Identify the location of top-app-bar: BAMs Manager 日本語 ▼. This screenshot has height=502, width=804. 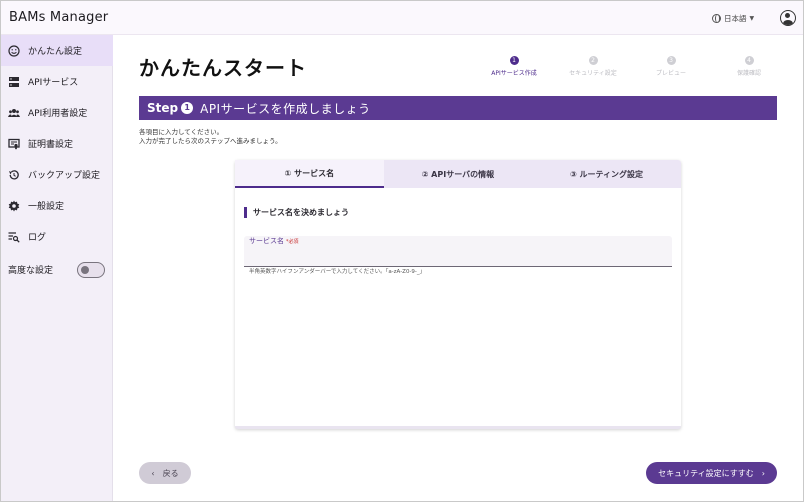
(402, 18).